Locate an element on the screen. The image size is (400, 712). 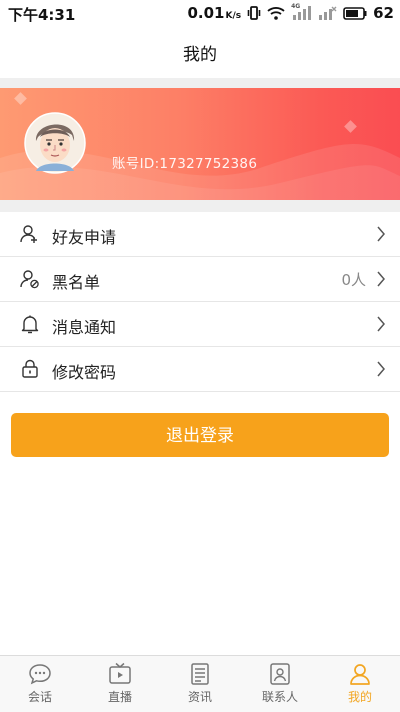
tv-icon is located at coordinates (120, 673).